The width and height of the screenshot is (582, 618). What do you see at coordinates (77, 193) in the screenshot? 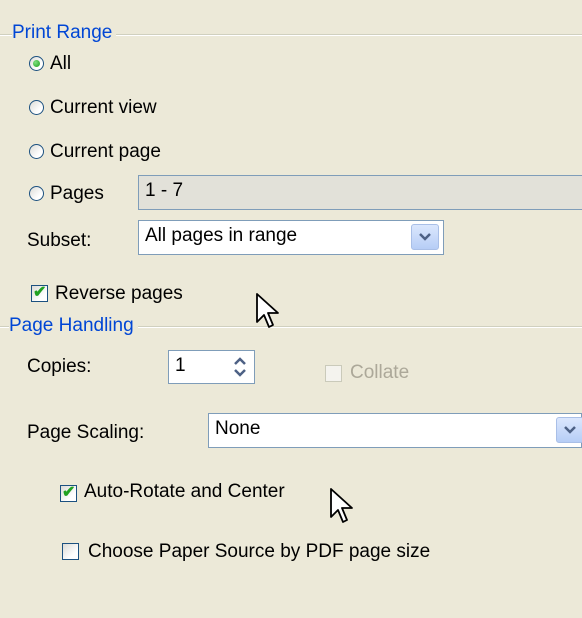
I see `radio-pages-label: Pages` at bounding box center [77, 193].